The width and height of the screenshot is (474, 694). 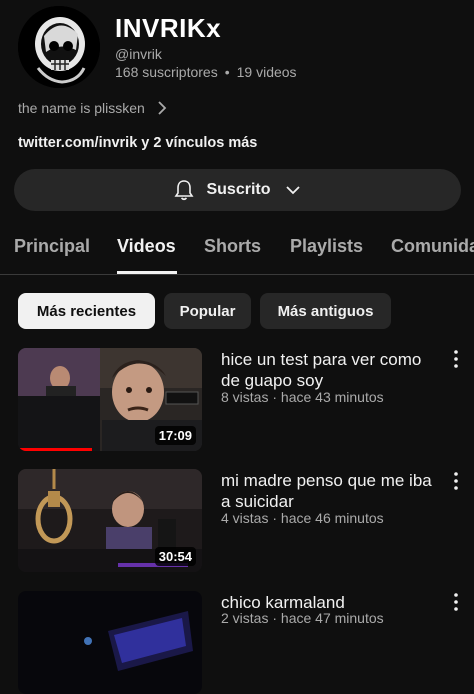 What do you see at coordinates (110, 520) in the screenshot?
I see `video-thumbnail: 30:54` at bounding box center [110, 520].